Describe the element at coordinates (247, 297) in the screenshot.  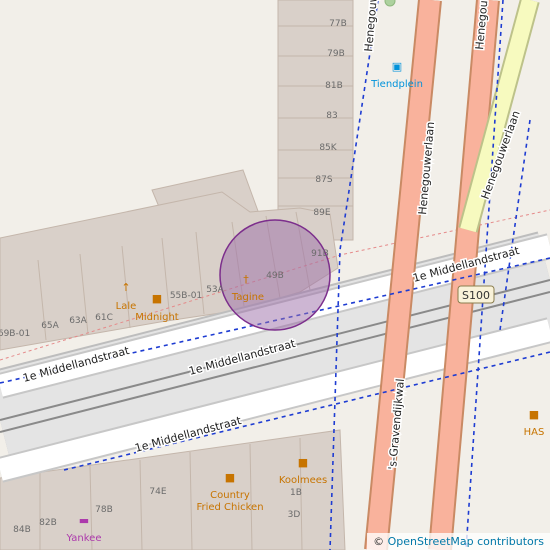
I see `poi-label: Tagine` at that location.